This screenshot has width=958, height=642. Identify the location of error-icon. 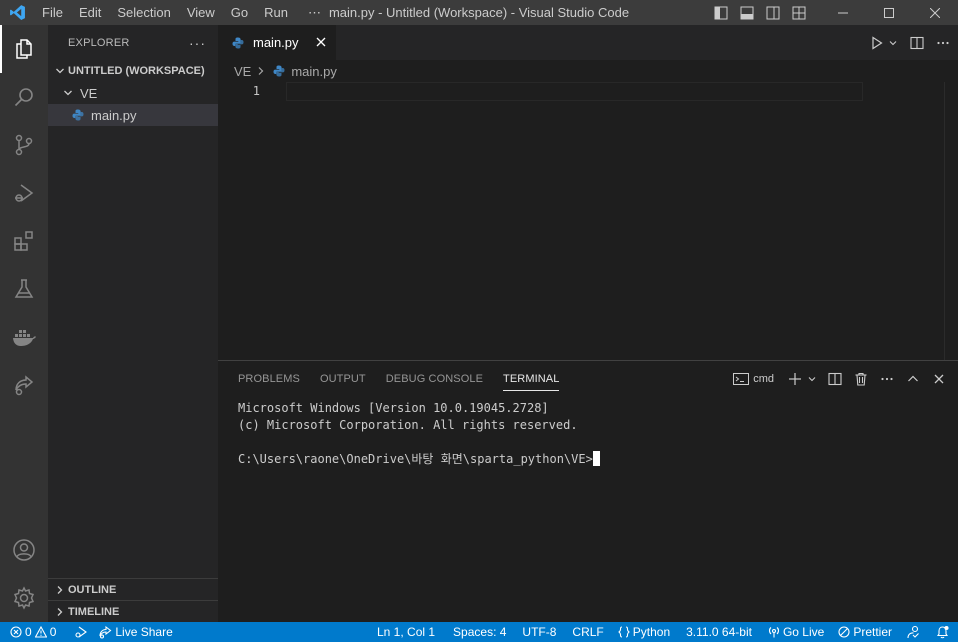
(16, 632).